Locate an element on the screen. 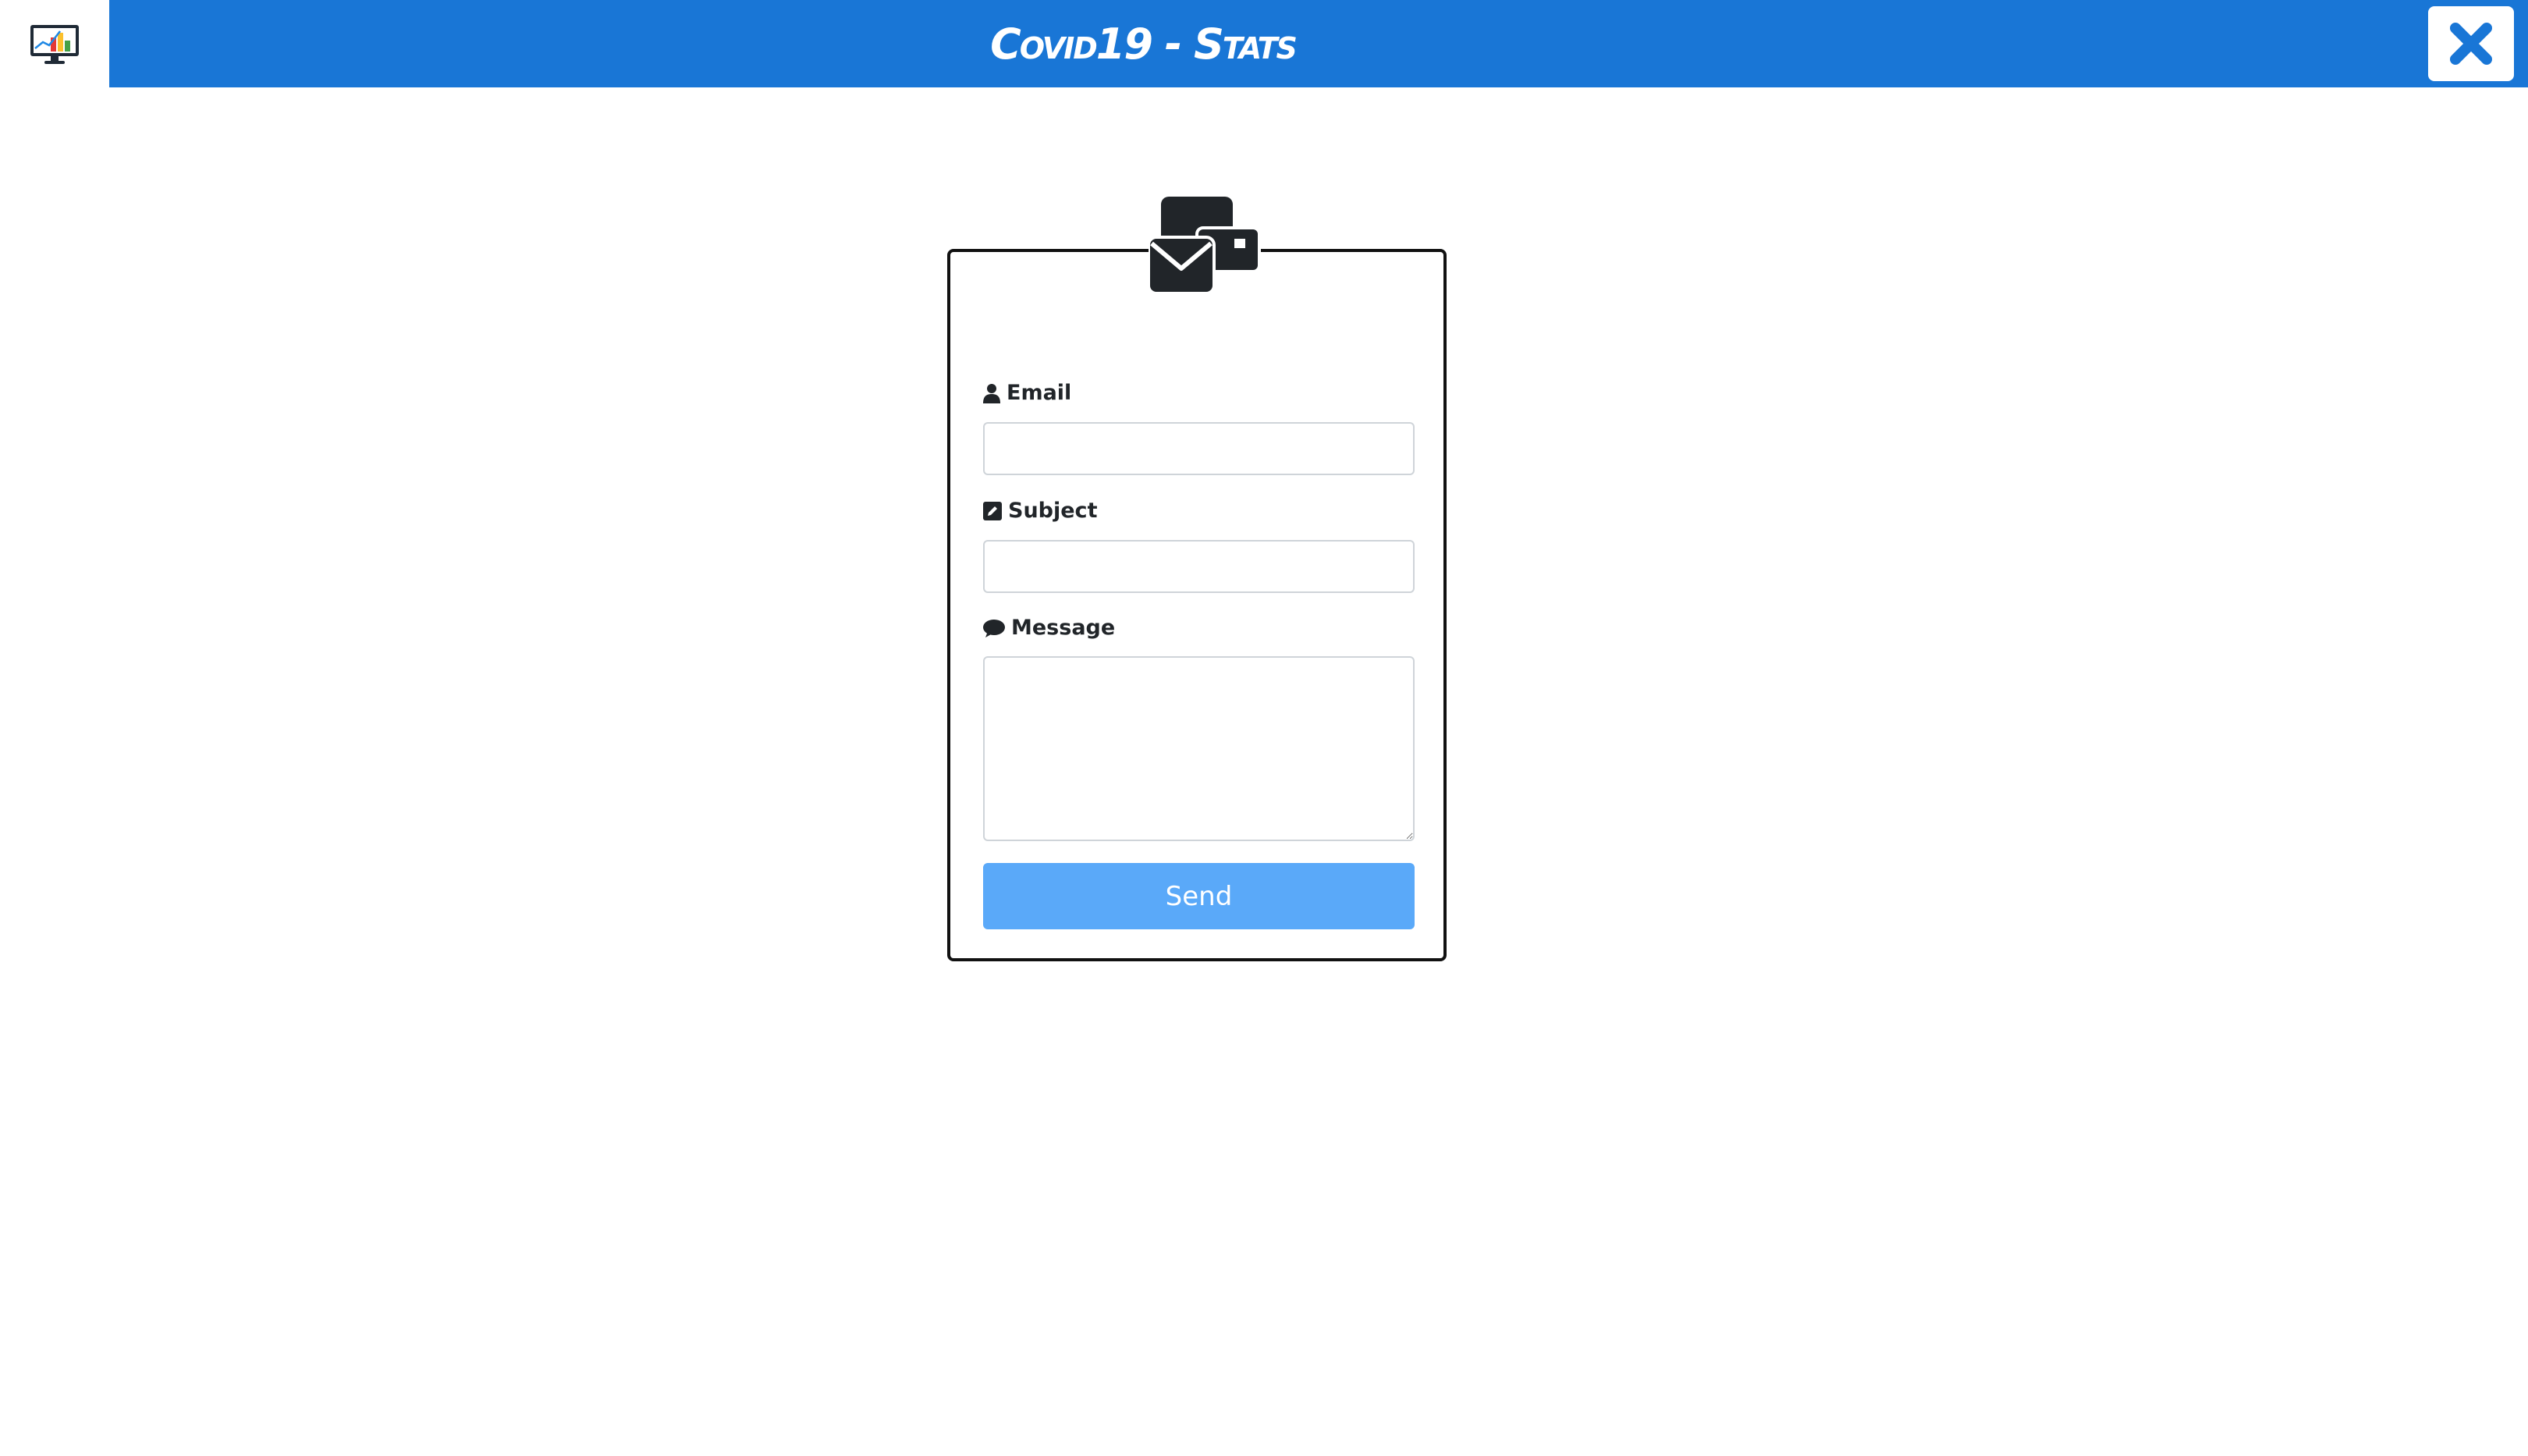 The height and width of the screenshot is (1456, 2528). close-button is located at coordinates (2471, 43).